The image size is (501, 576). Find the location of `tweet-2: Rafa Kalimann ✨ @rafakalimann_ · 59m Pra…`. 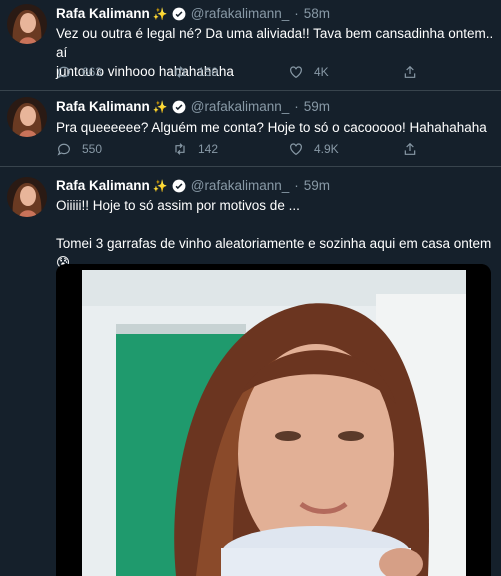

tweet-2: Rafa Kalimann ✨ @rafakalimann_ · 59m Pra… is located at coordinates (250, 129).